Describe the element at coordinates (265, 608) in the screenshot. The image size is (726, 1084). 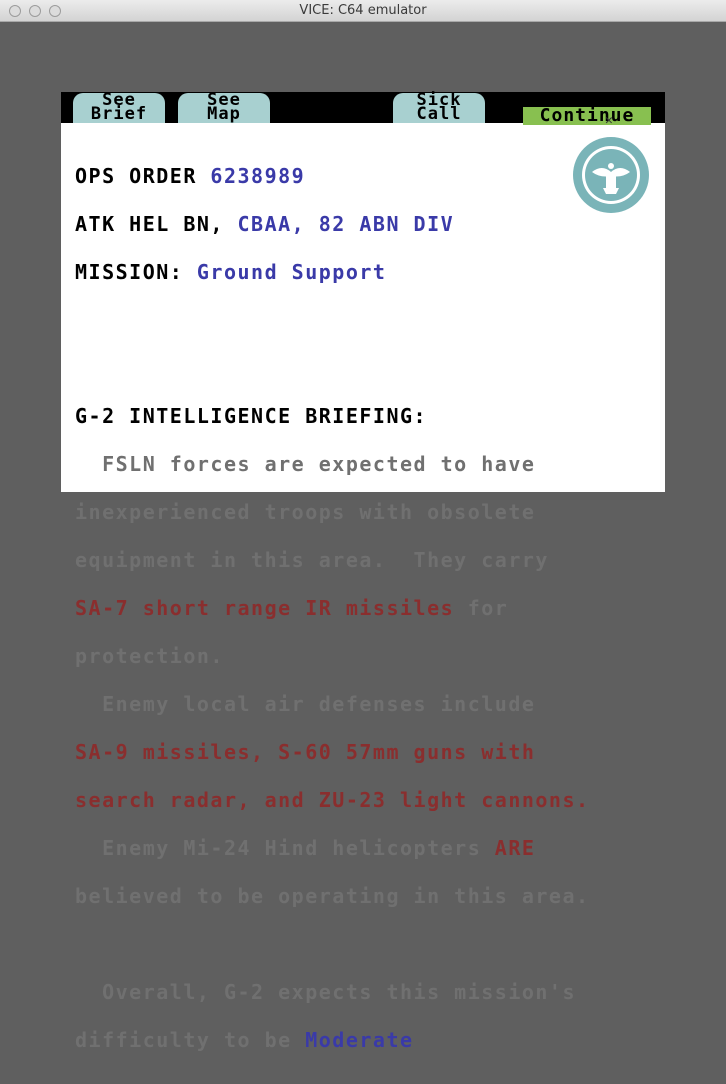
I see `briefing-line-4-highlight: SA-7 short range IR missiles` at that location.